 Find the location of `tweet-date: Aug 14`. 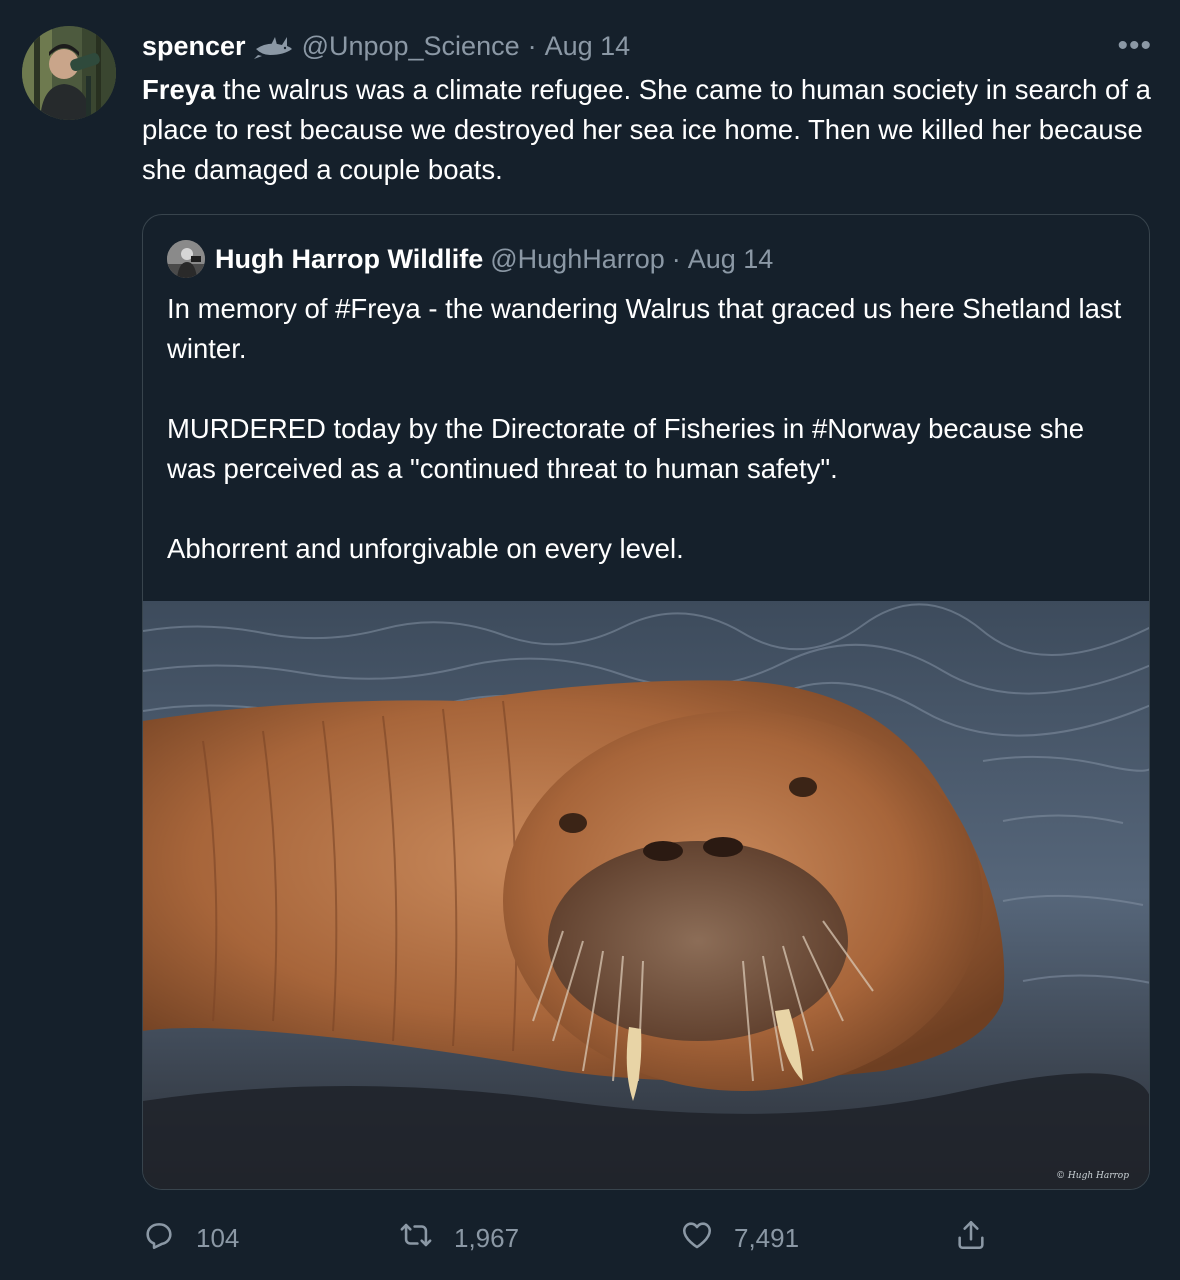

tweet-date: Aug 14 is located at coordinates (588, 46).